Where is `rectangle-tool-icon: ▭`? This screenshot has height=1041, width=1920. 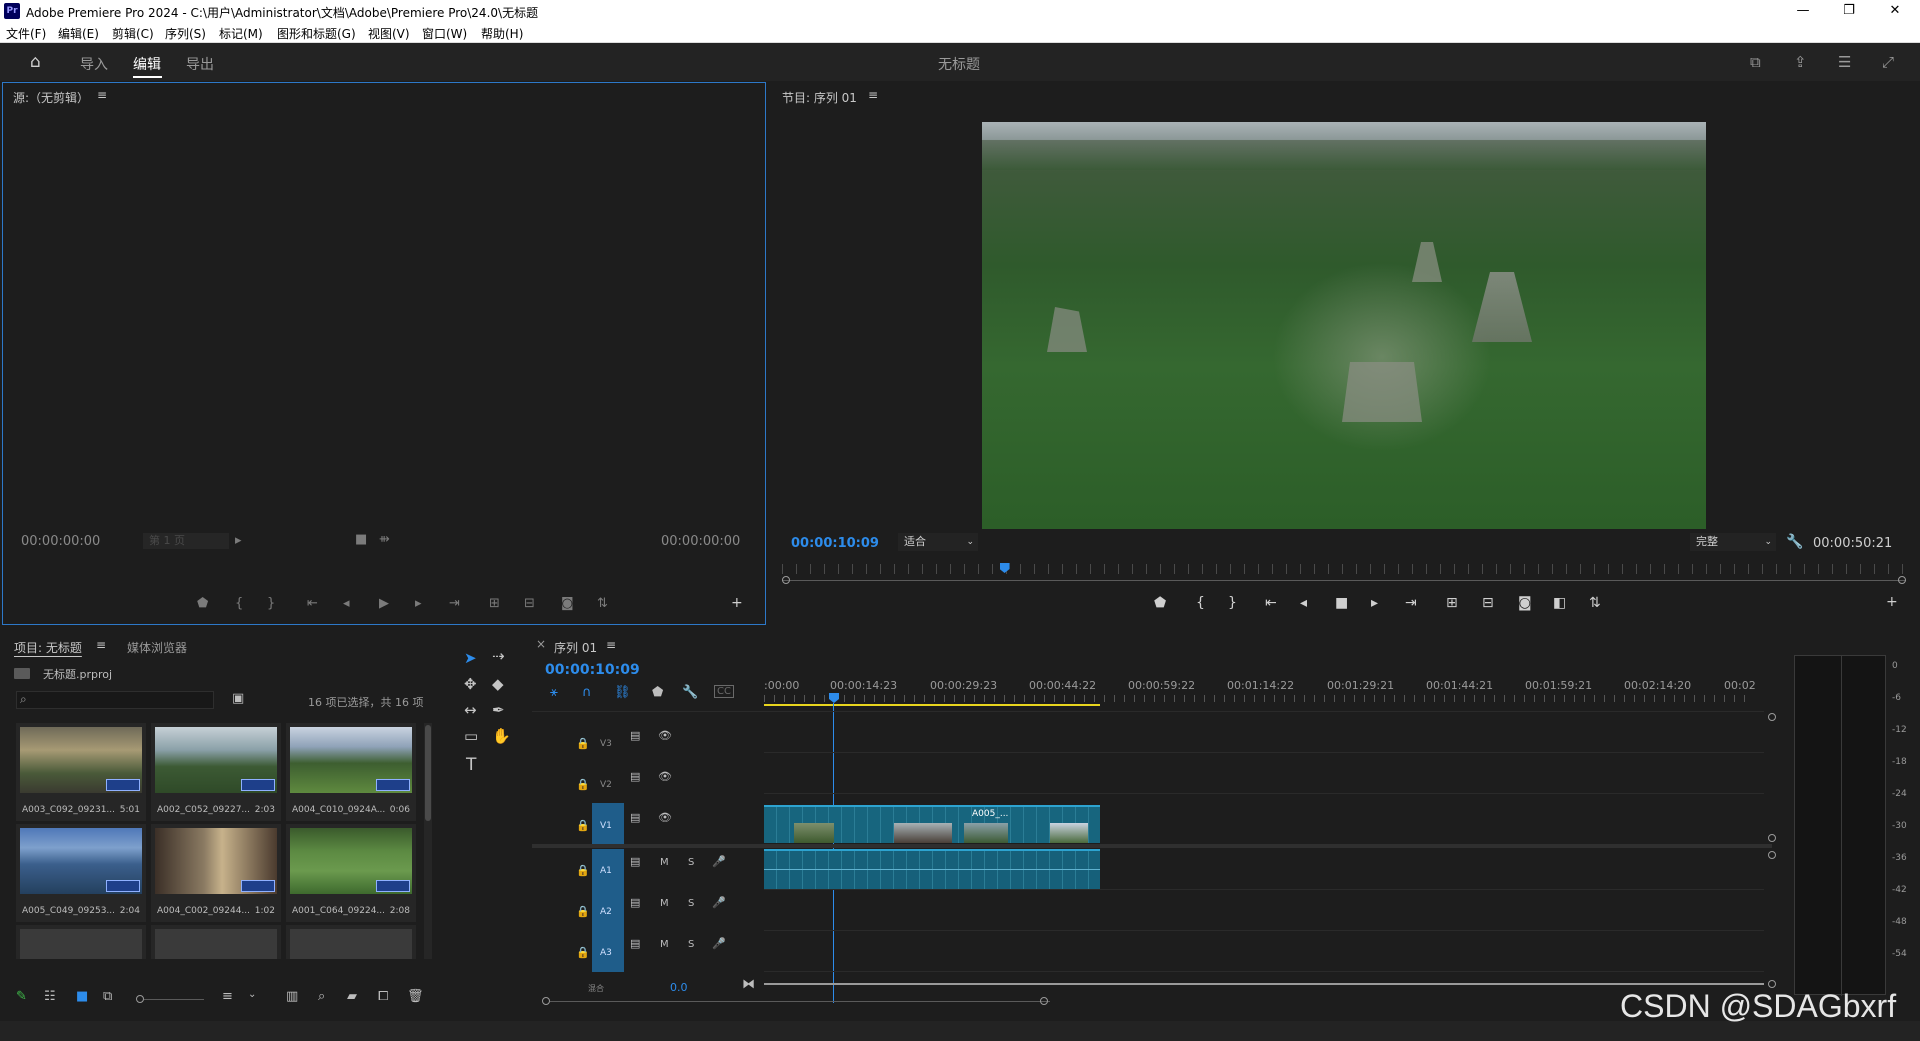
rectangle-tool-icon: ▭ is located at coordinates (471, 736).